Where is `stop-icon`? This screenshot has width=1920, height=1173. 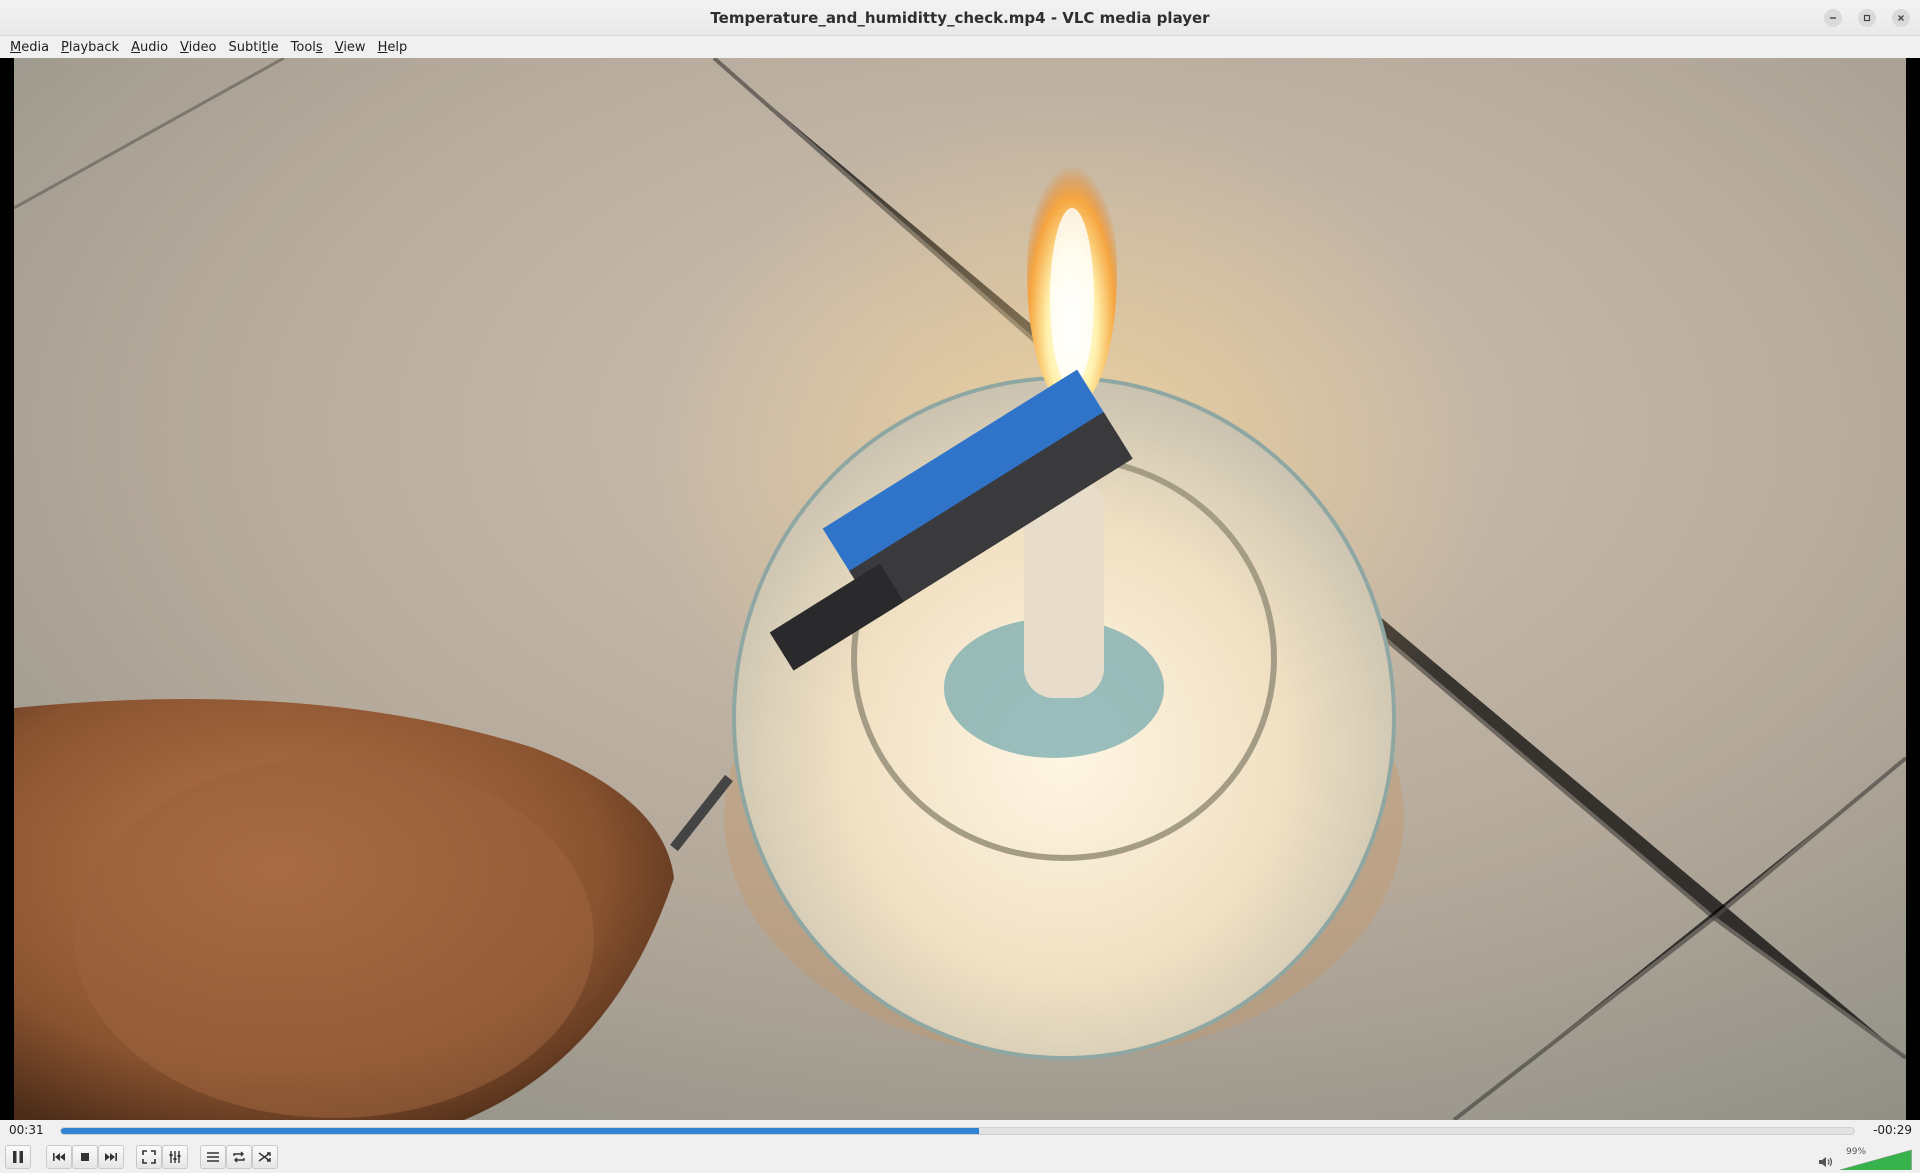
stop-icon is located at coordinates (85, 1157).